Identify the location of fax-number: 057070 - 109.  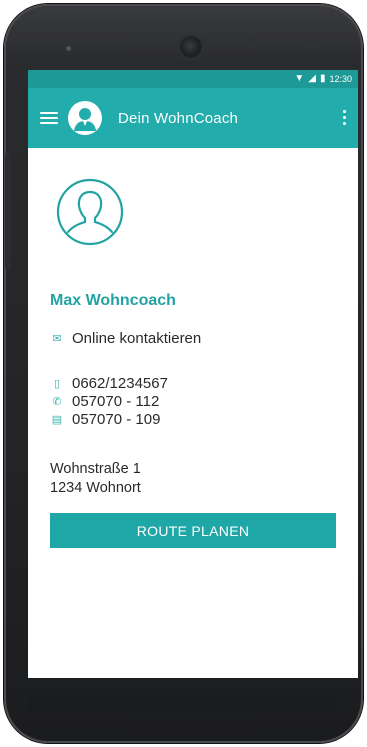
(116, 419).